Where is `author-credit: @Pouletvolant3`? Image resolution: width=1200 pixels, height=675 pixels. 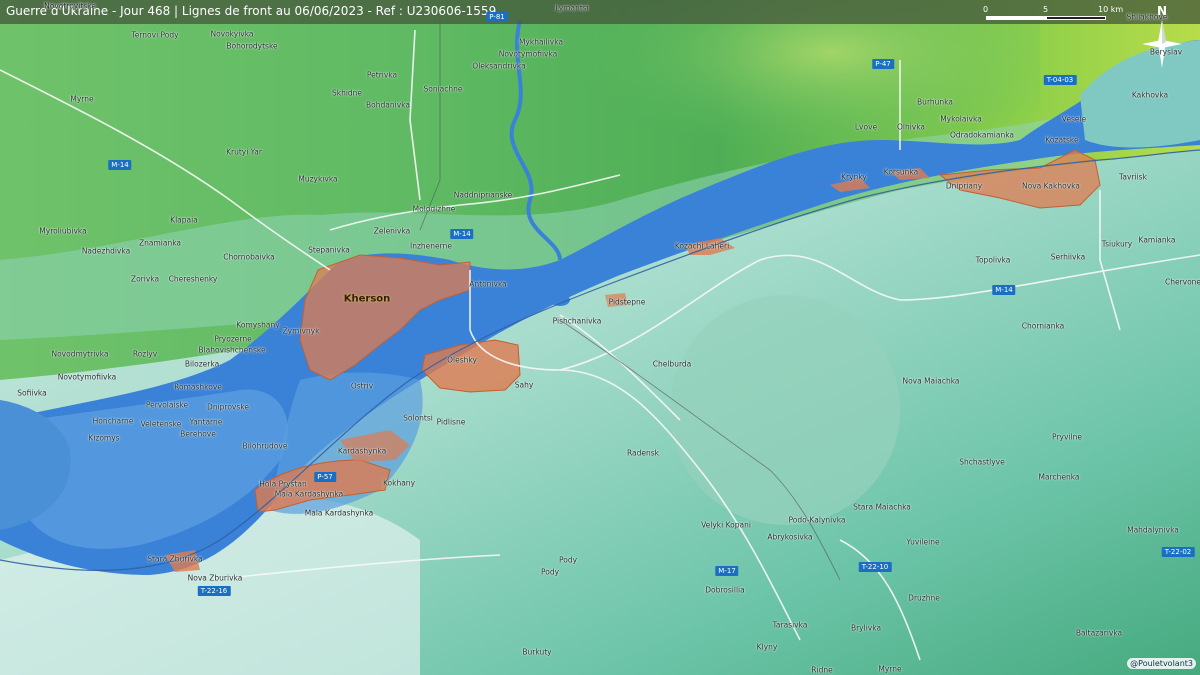 author-credit: @Pouletvolant3 is located at coordinates (1161, 663).